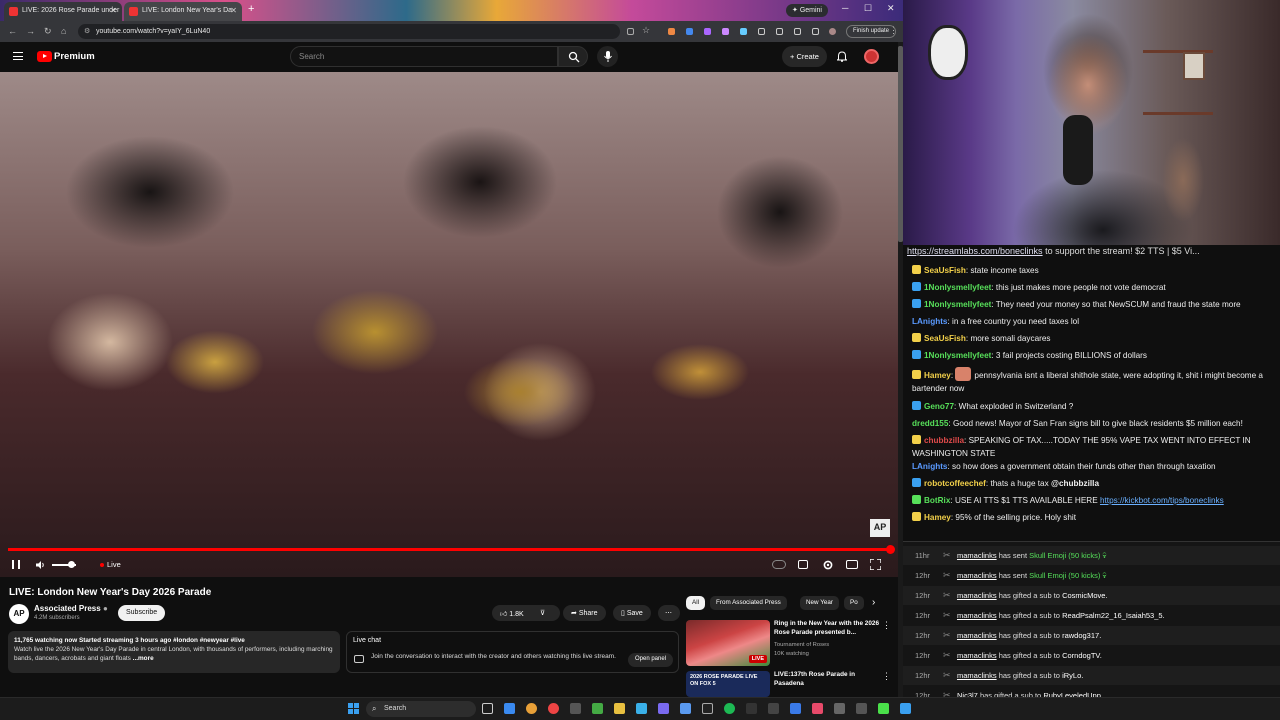 The width and height of the screenshot is (1280, 720). I want to click on dislike-button: ⊽, so click(542, 613).